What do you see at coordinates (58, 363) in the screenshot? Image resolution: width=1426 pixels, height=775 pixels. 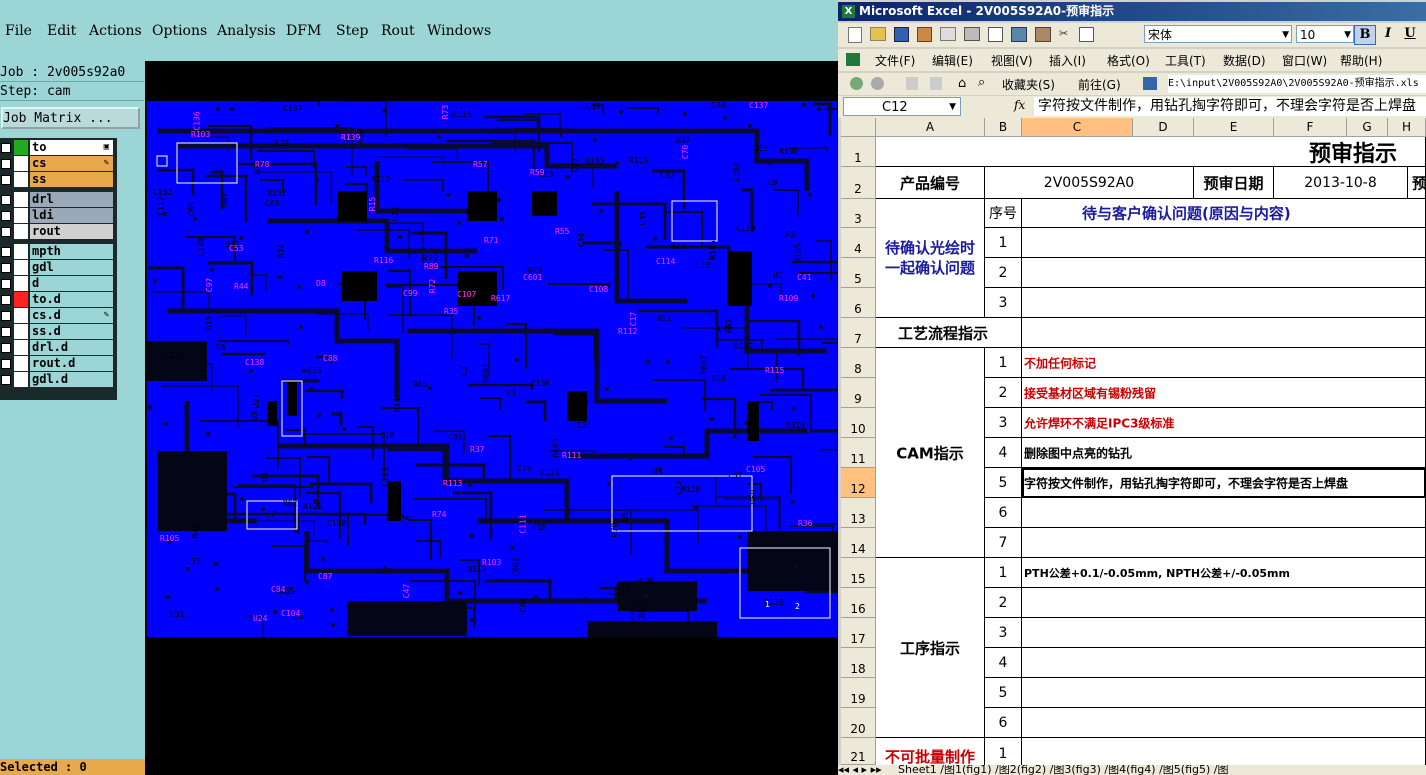 I see `layer-row-rout-d: rout.d` at bounding box center [58, 363].